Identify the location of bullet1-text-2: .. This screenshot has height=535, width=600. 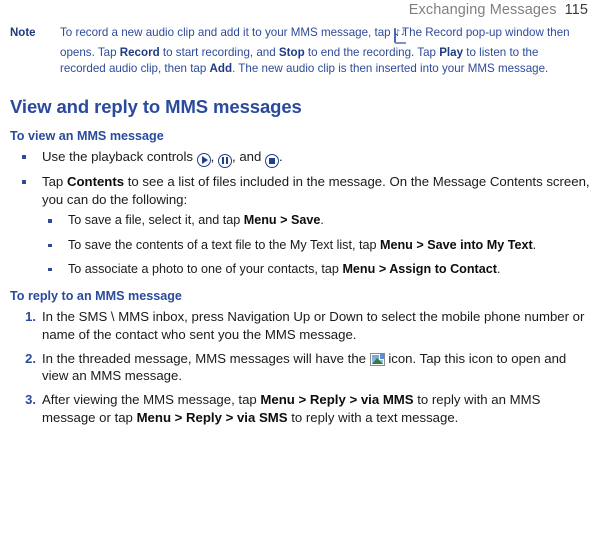
(281, 157).